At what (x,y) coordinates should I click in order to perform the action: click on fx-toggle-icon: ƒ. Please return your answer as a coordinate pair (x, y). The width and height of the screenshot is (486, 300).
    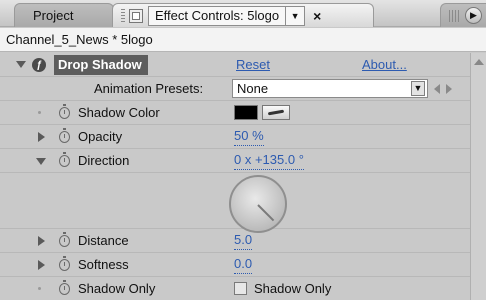
    Looking at the image, I should click on (39, 65).